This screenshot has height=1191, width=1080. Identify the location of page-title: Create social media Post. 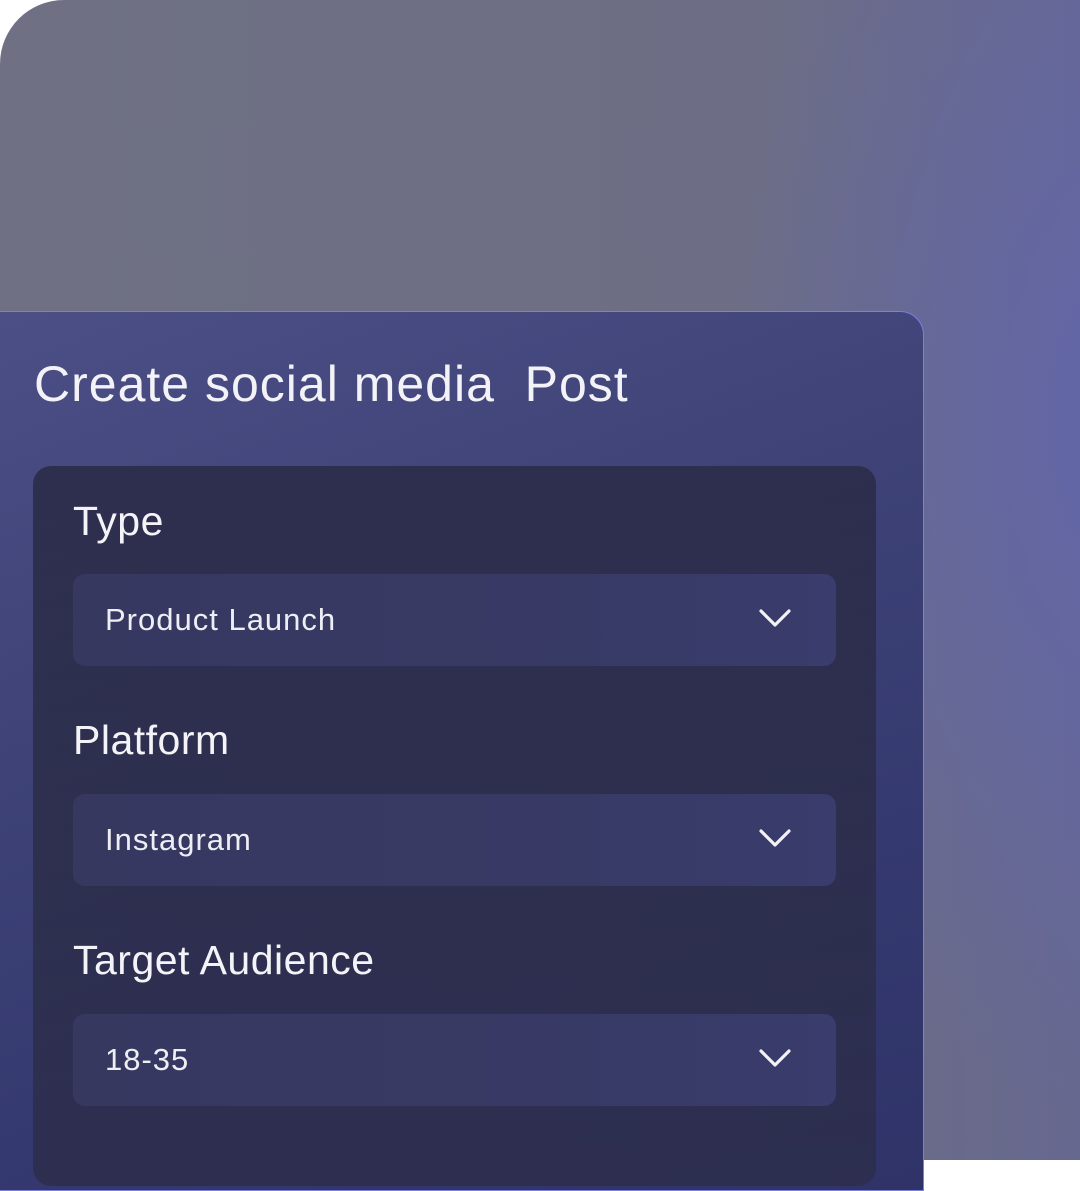
(331, 384).